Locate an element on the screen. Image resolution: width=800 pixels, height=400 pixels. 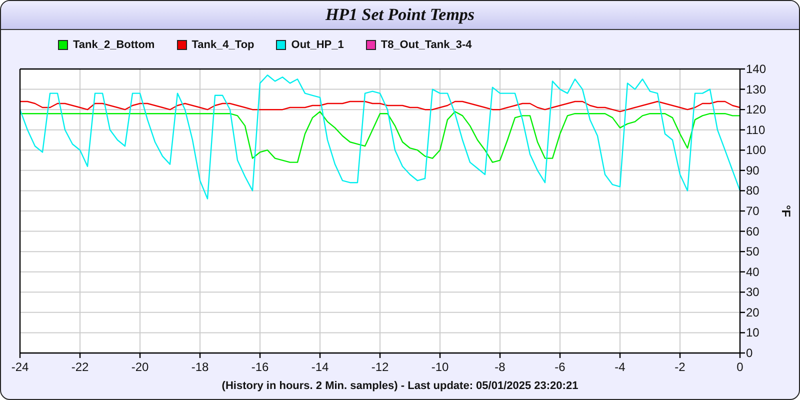
y-tick-label: 140 is located at coordinates (756, 69).